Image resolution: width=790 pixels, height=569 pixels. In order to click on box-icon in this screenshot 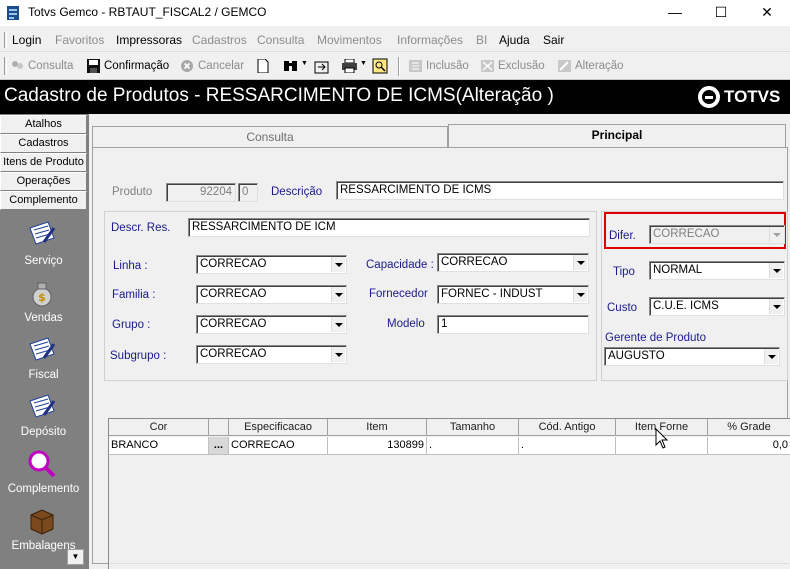, I will do `click(42, 521)`.